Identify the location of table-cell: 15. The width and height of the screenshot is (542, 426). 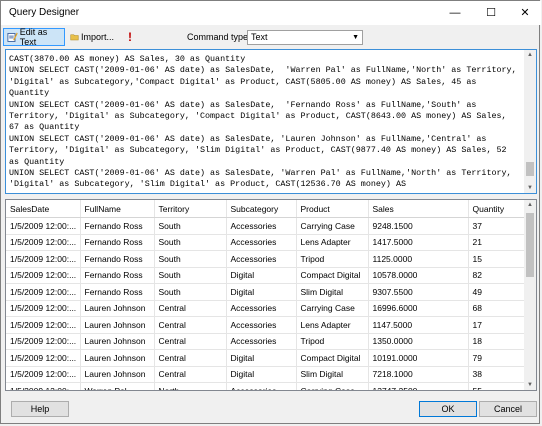
(496, 259).